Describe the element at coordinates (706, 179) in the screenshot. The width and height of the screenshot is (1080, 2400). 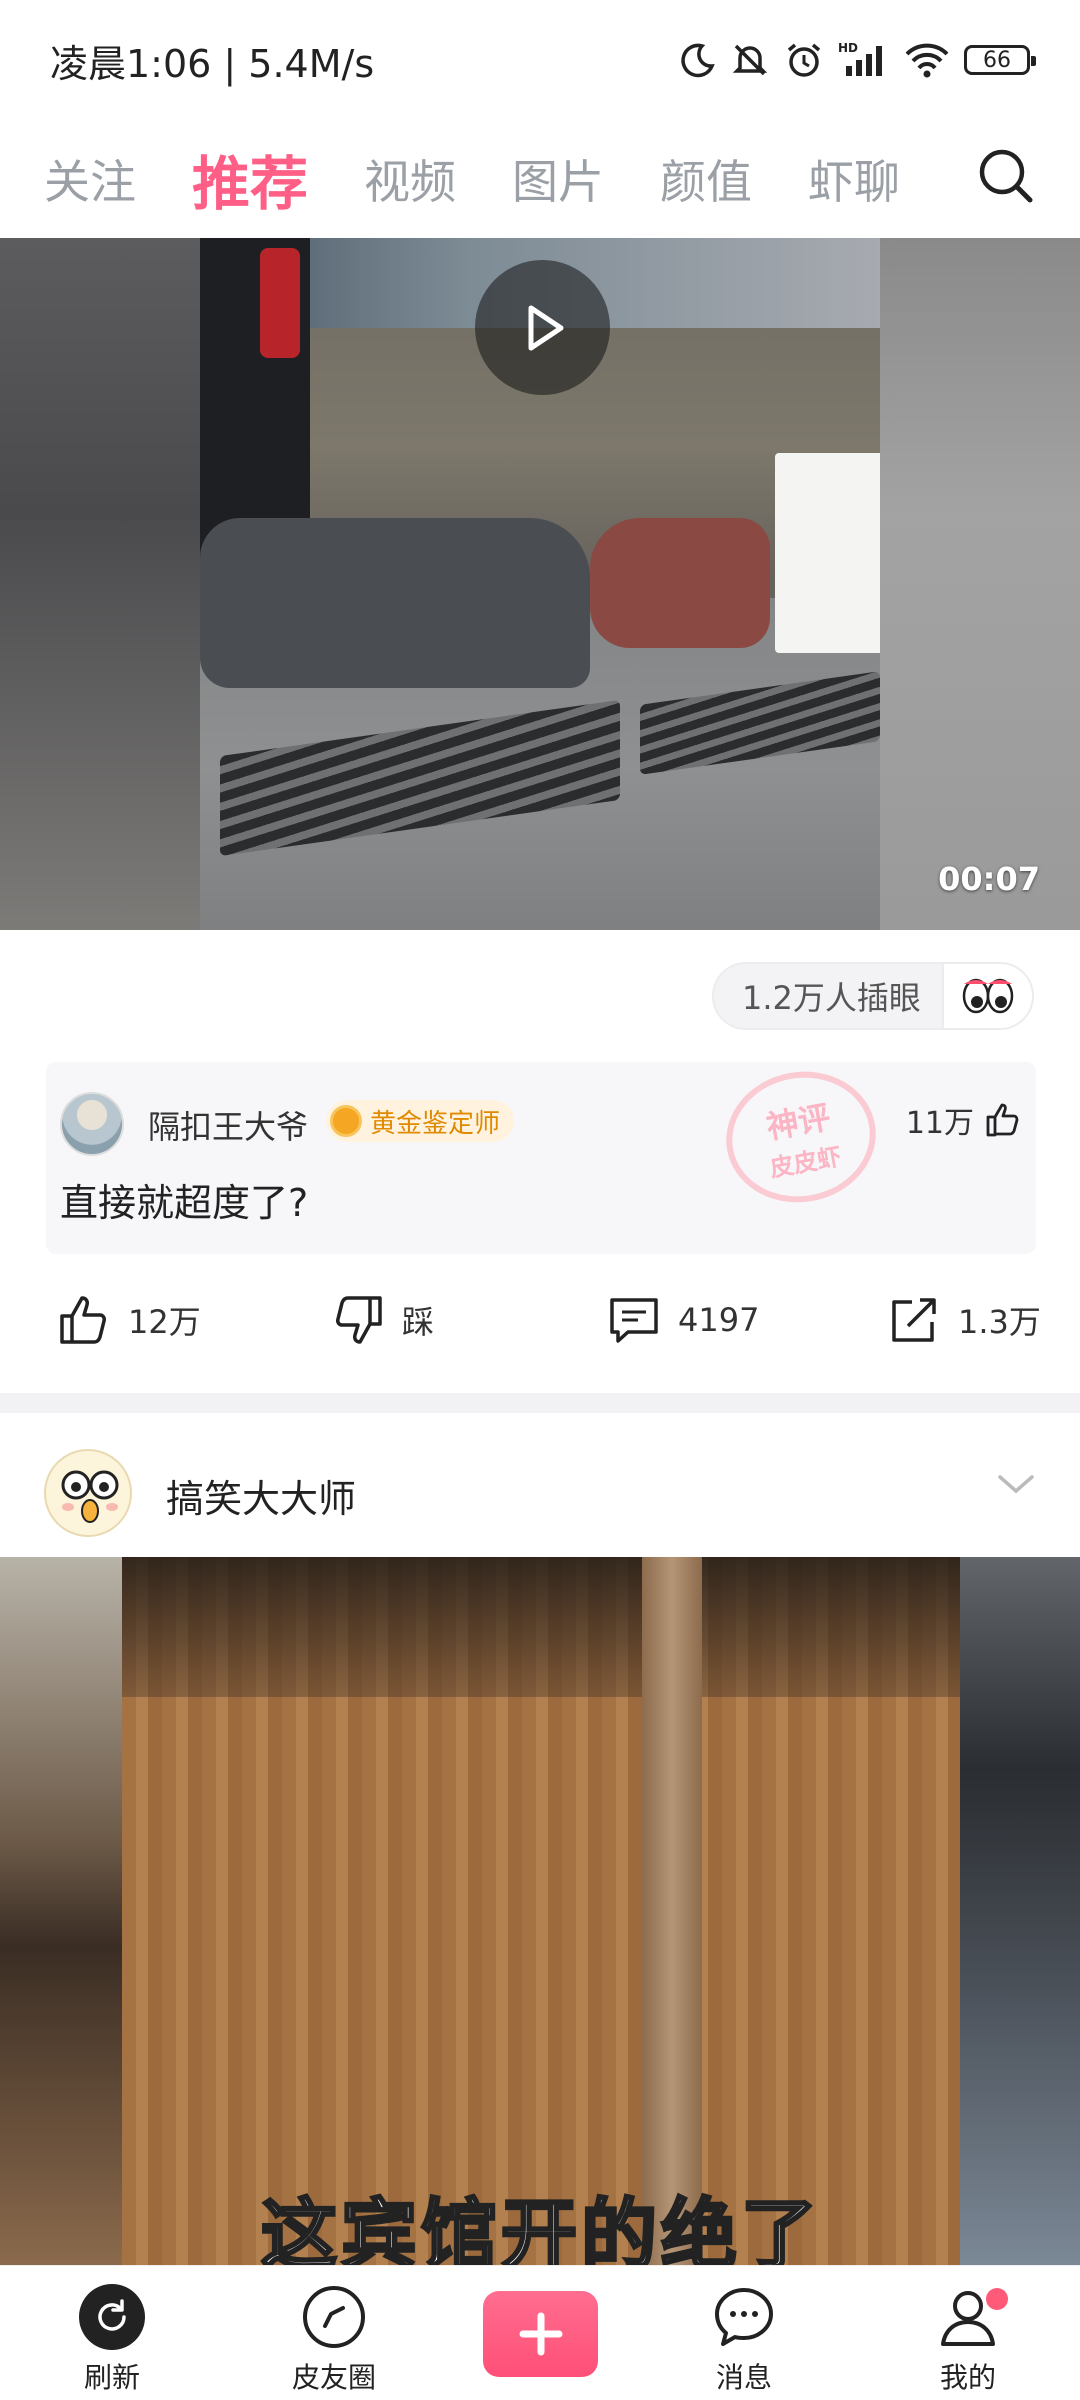
I see `tab-looks: 颜值` at that location.